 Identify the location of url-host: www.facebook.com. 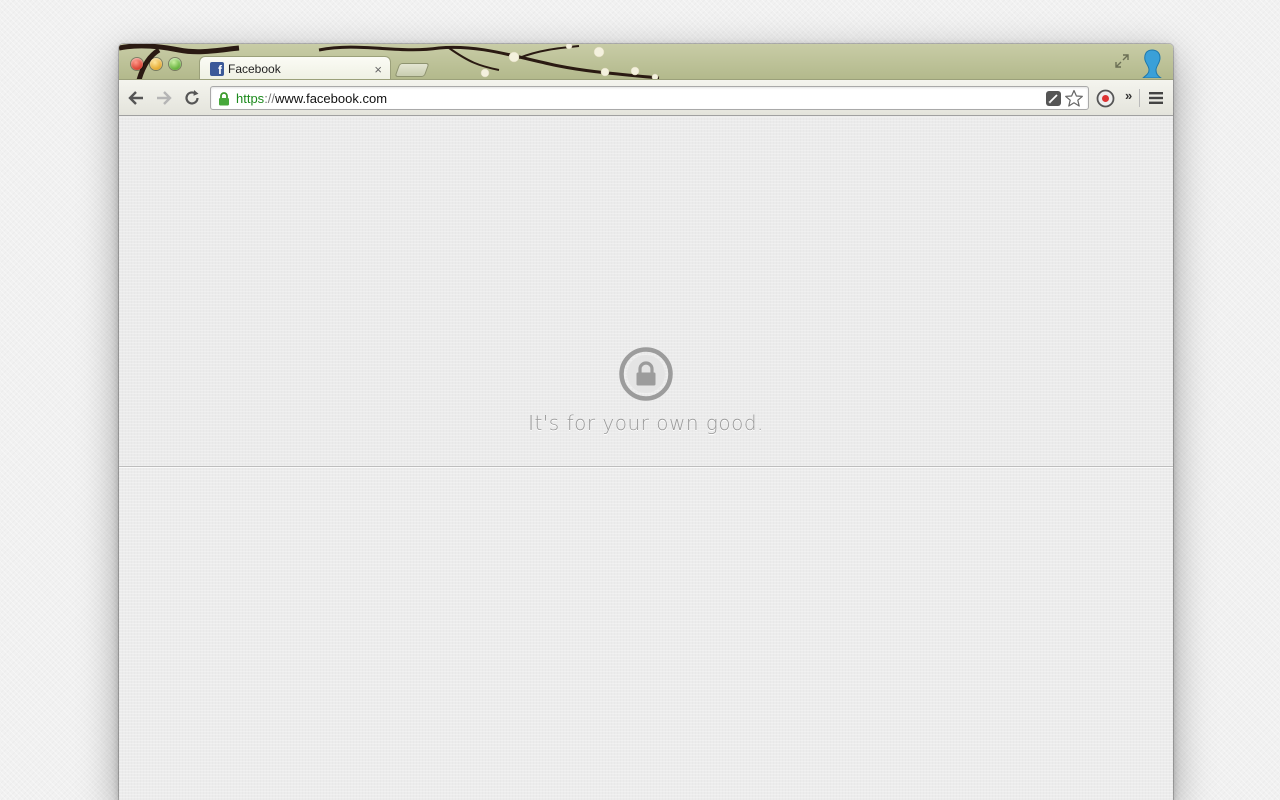
(331, 98).